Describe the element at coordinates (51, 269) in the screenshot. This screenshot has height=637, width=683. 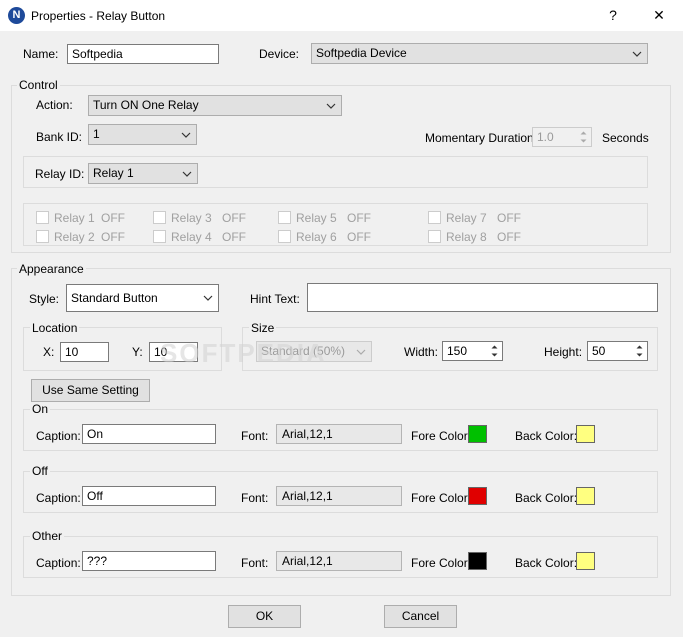
I see `appearance-group-title: Appearance` at that location.